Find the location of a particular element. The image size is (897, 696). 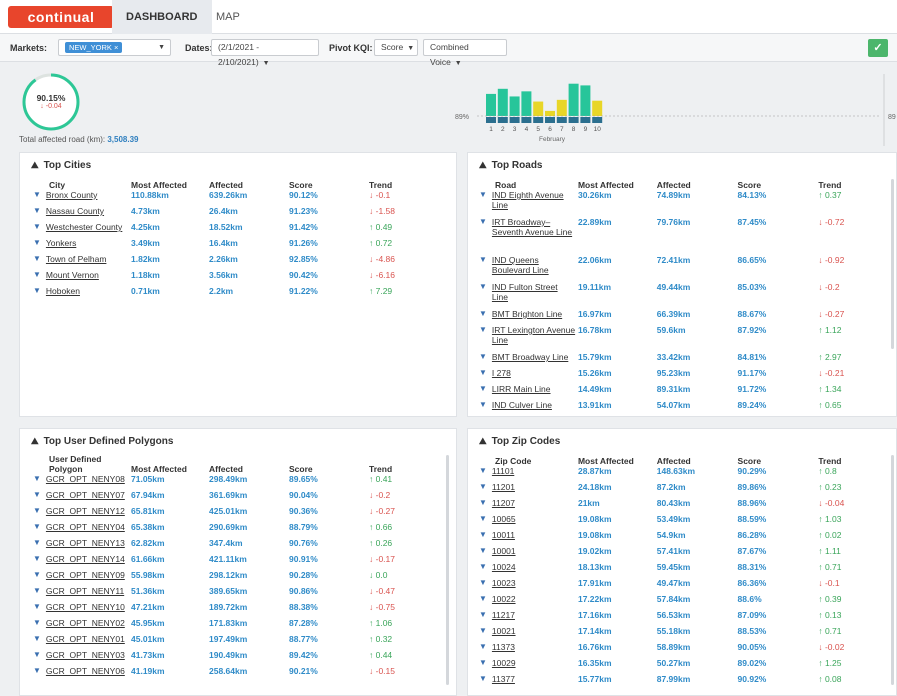

row-name: ▼ 11373 is located at coordinates (528, 647).